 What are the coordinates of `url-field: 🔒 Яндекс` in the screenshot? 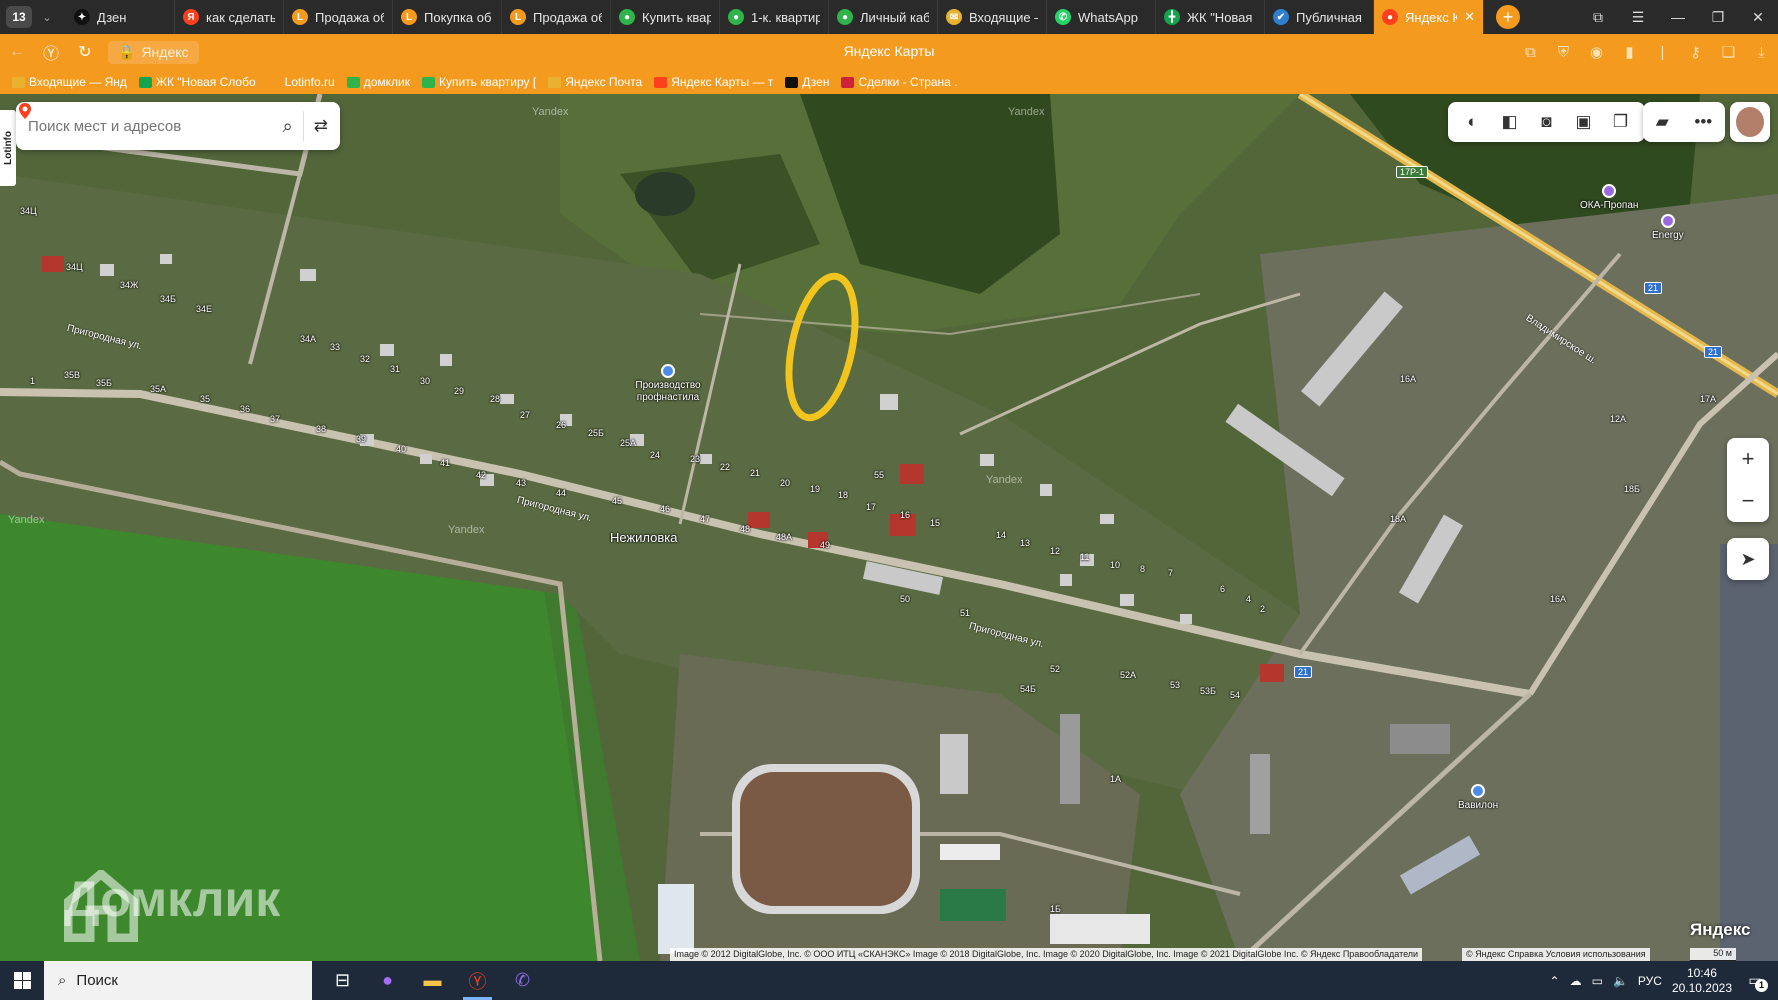 It's located at (153, 52).